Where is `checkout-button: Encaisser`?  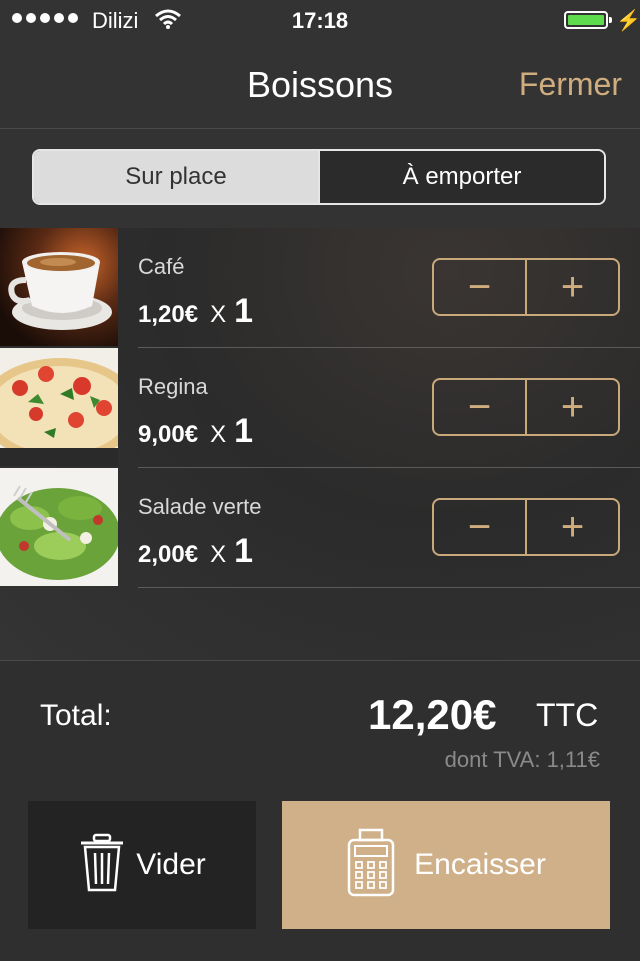 checkout-button: Encaisser is located at coordinates (446, 865).